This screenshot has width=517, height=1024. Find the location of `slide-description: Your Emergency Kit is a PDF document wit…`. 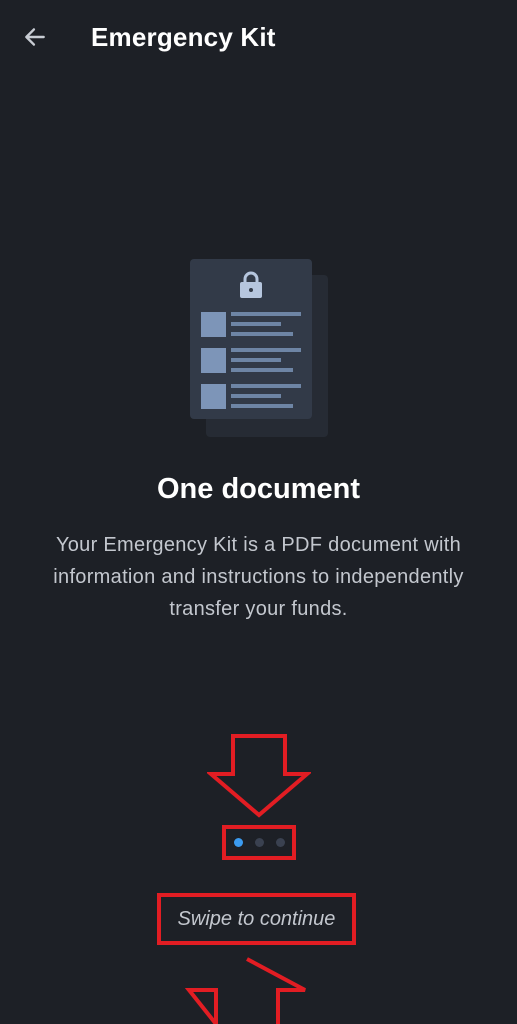

slide-description: Your Emergency Kit is a PDF document wit… is located at coordinates (258, 577).